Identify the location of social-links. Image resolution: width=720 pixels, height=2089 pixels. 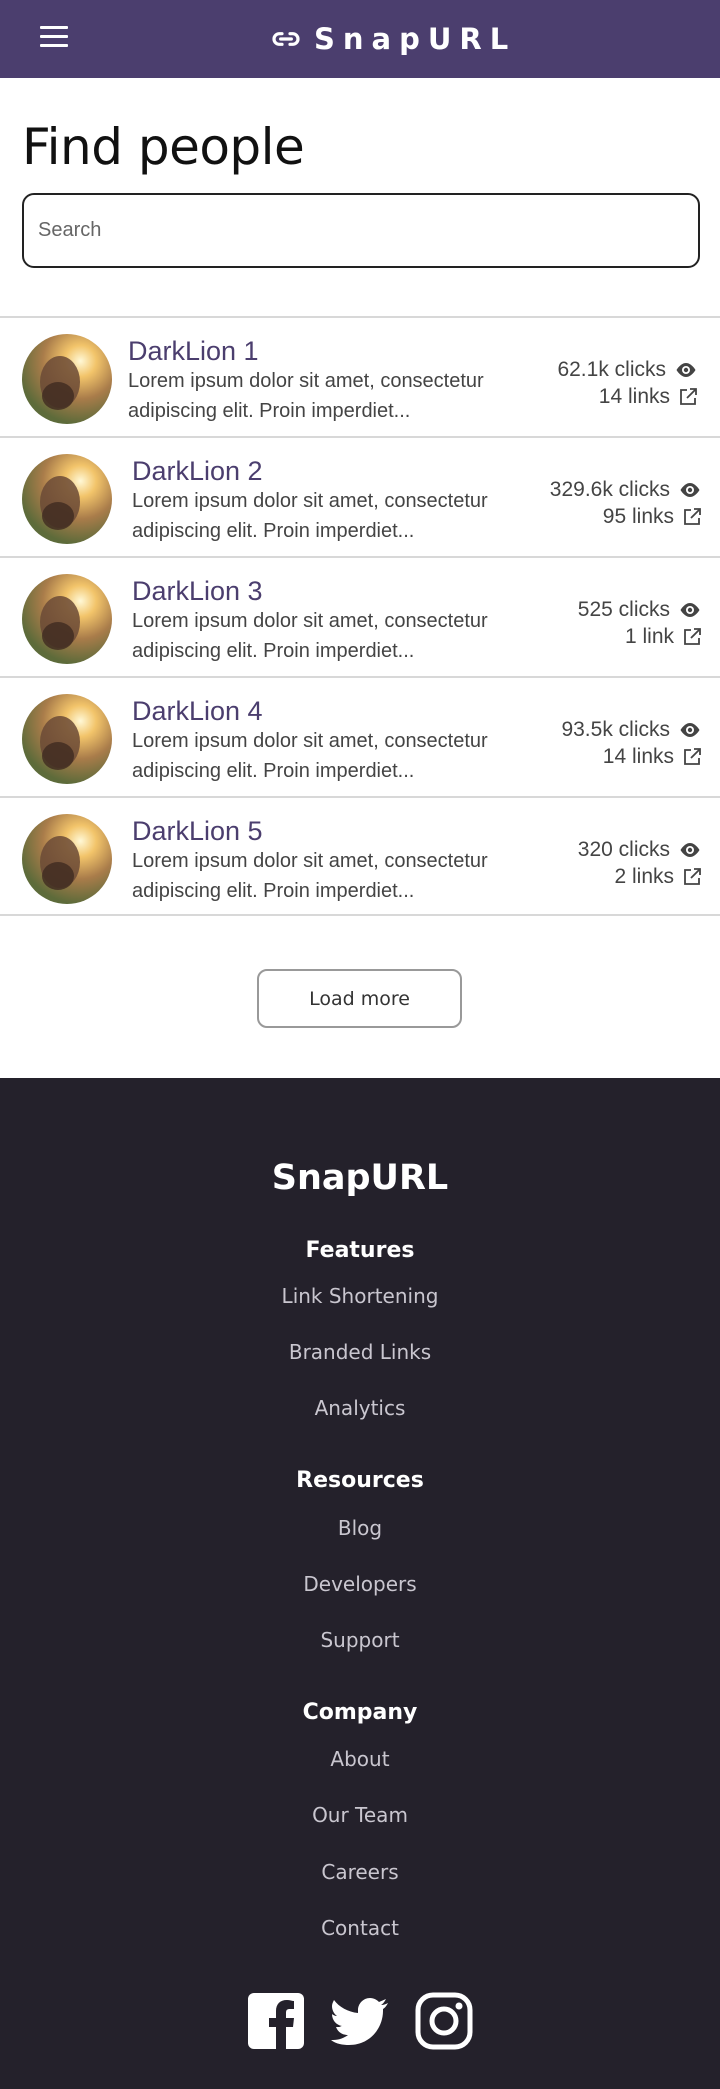
(360, 2021).